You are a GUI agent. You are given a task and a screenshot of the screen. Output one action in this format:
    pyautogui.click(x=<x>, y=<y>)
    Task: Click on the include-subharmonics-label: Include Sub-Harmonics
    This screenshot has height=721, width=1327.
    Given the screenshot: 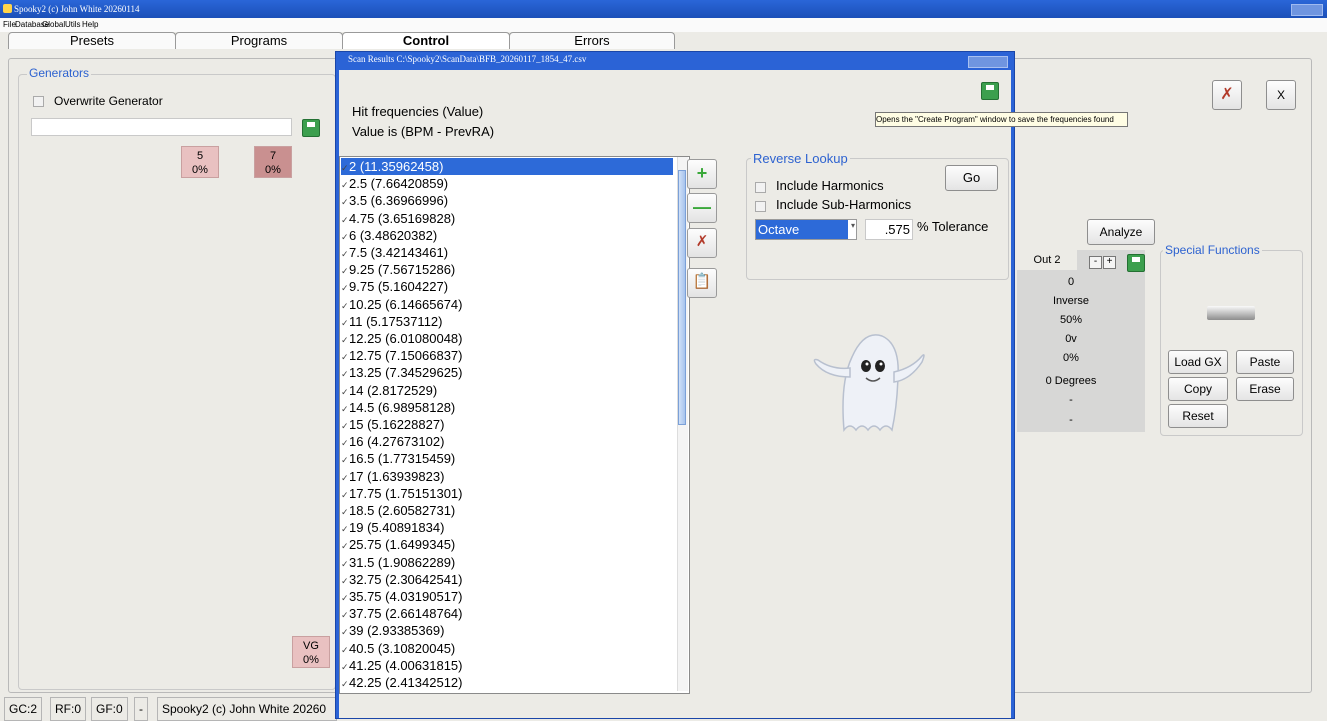 What is the action you would take?
    pyautogui.click(x=844, y=204)
    